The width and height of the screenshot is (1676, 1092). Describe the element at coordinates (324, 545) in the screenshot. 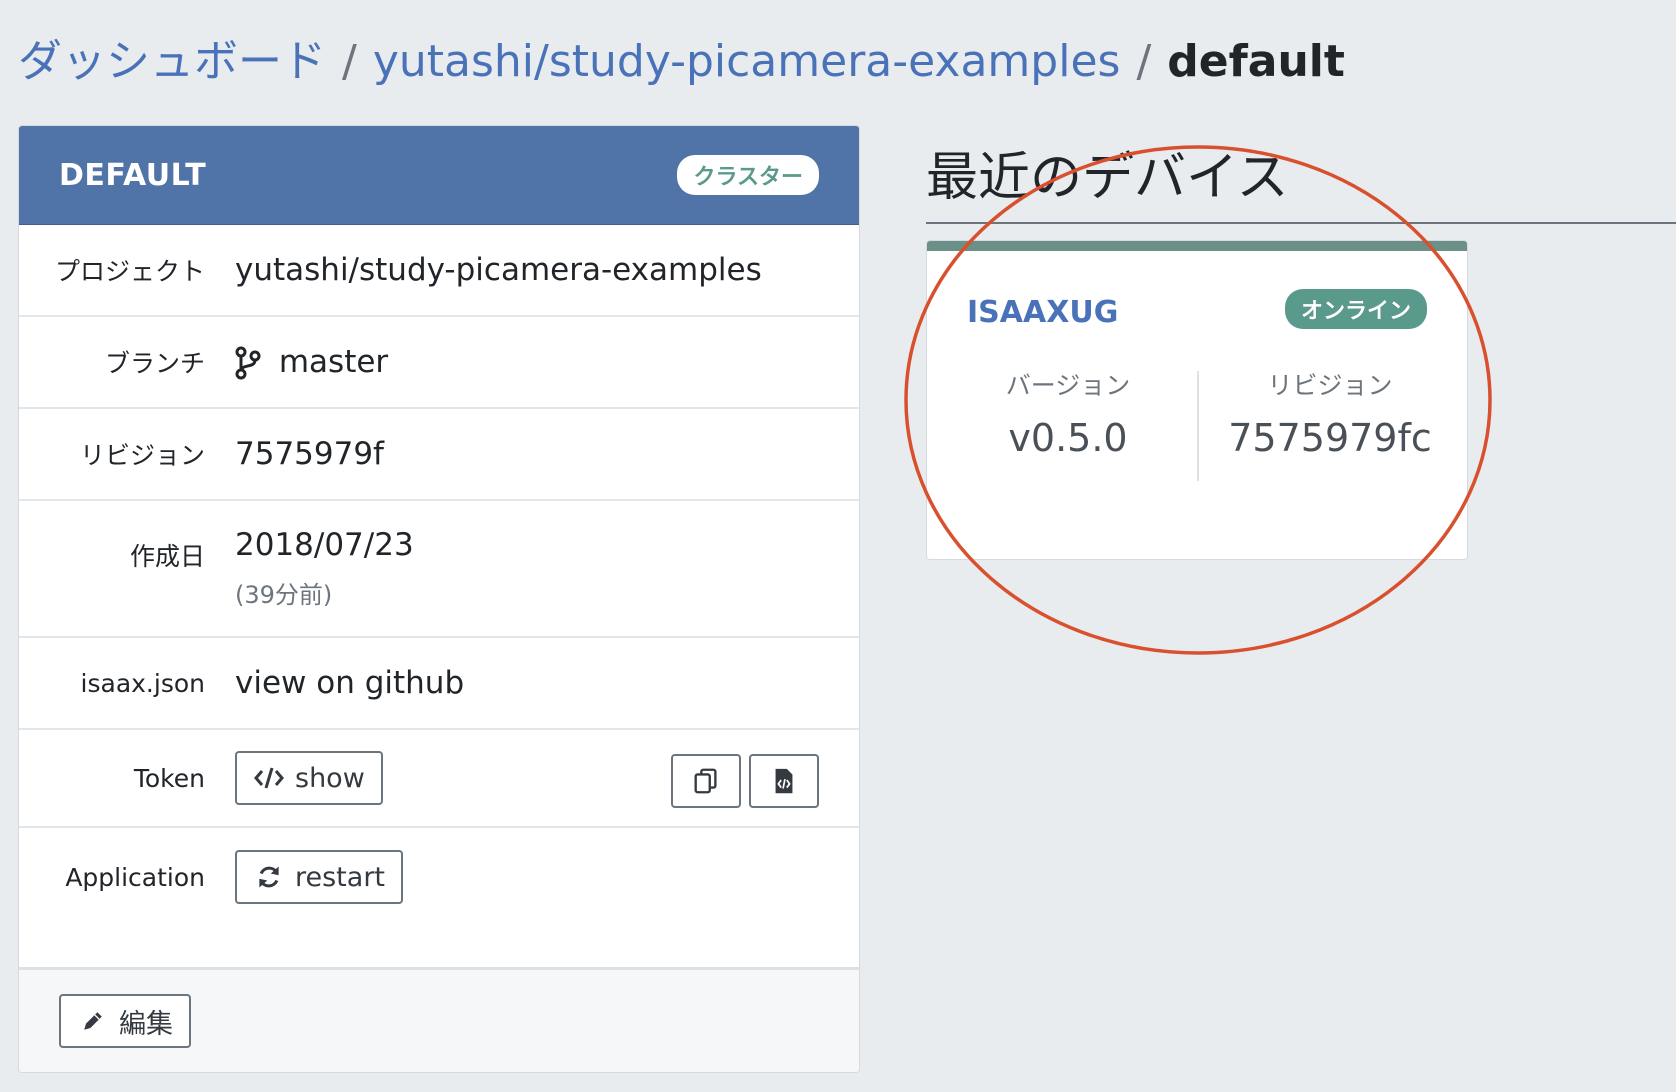

I see `created-date: 2018/07/23` at that location.